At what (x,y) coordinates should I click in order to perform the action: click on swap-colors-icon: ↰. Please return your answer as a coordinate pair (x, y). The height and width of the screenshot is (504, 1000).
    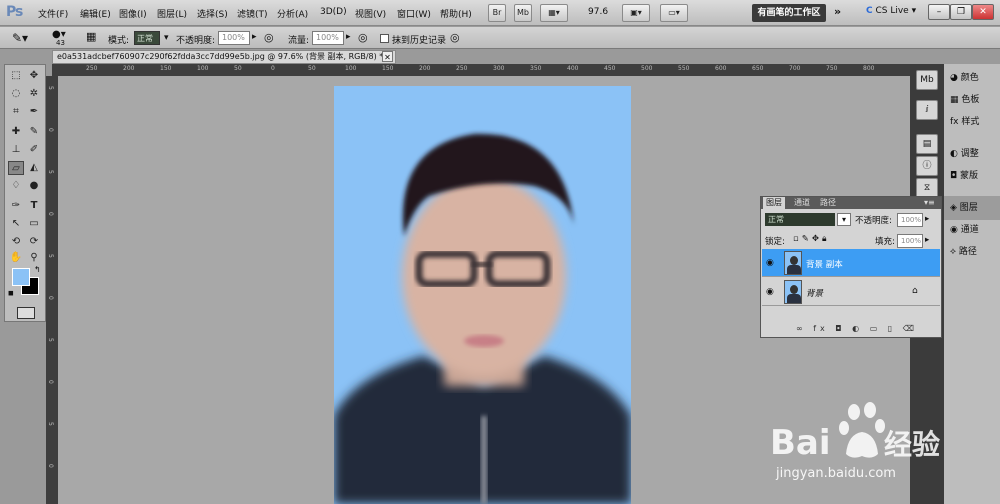
    Looking at the image, I should click on (37, 269).